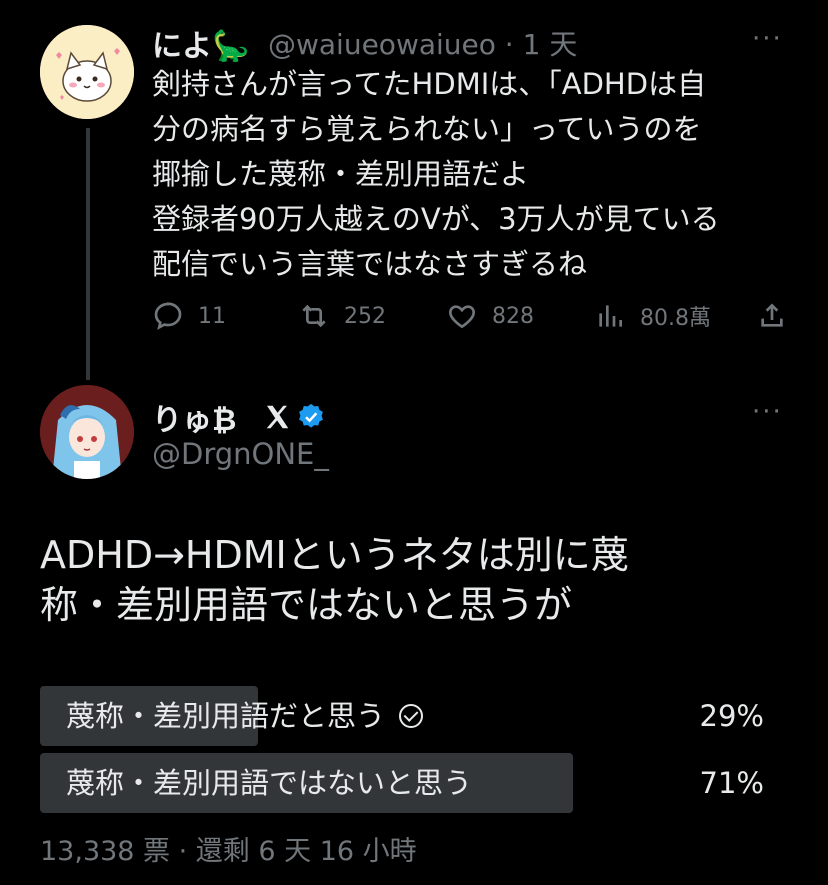 The height and width of the screenshot is (885, 828). What do you see at coordinates (194, 417) in the screenshot?
I see `reply-display-name: りゅ₿` at bounding box center [194, 417].